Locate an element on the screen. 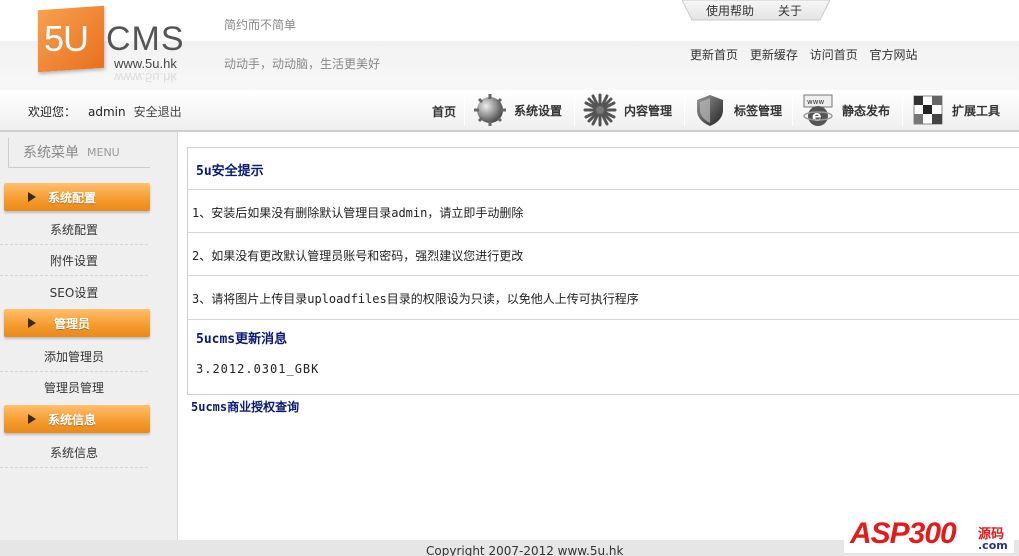  visit-home-link: 访问首页 is located at coordinates (834, 55).